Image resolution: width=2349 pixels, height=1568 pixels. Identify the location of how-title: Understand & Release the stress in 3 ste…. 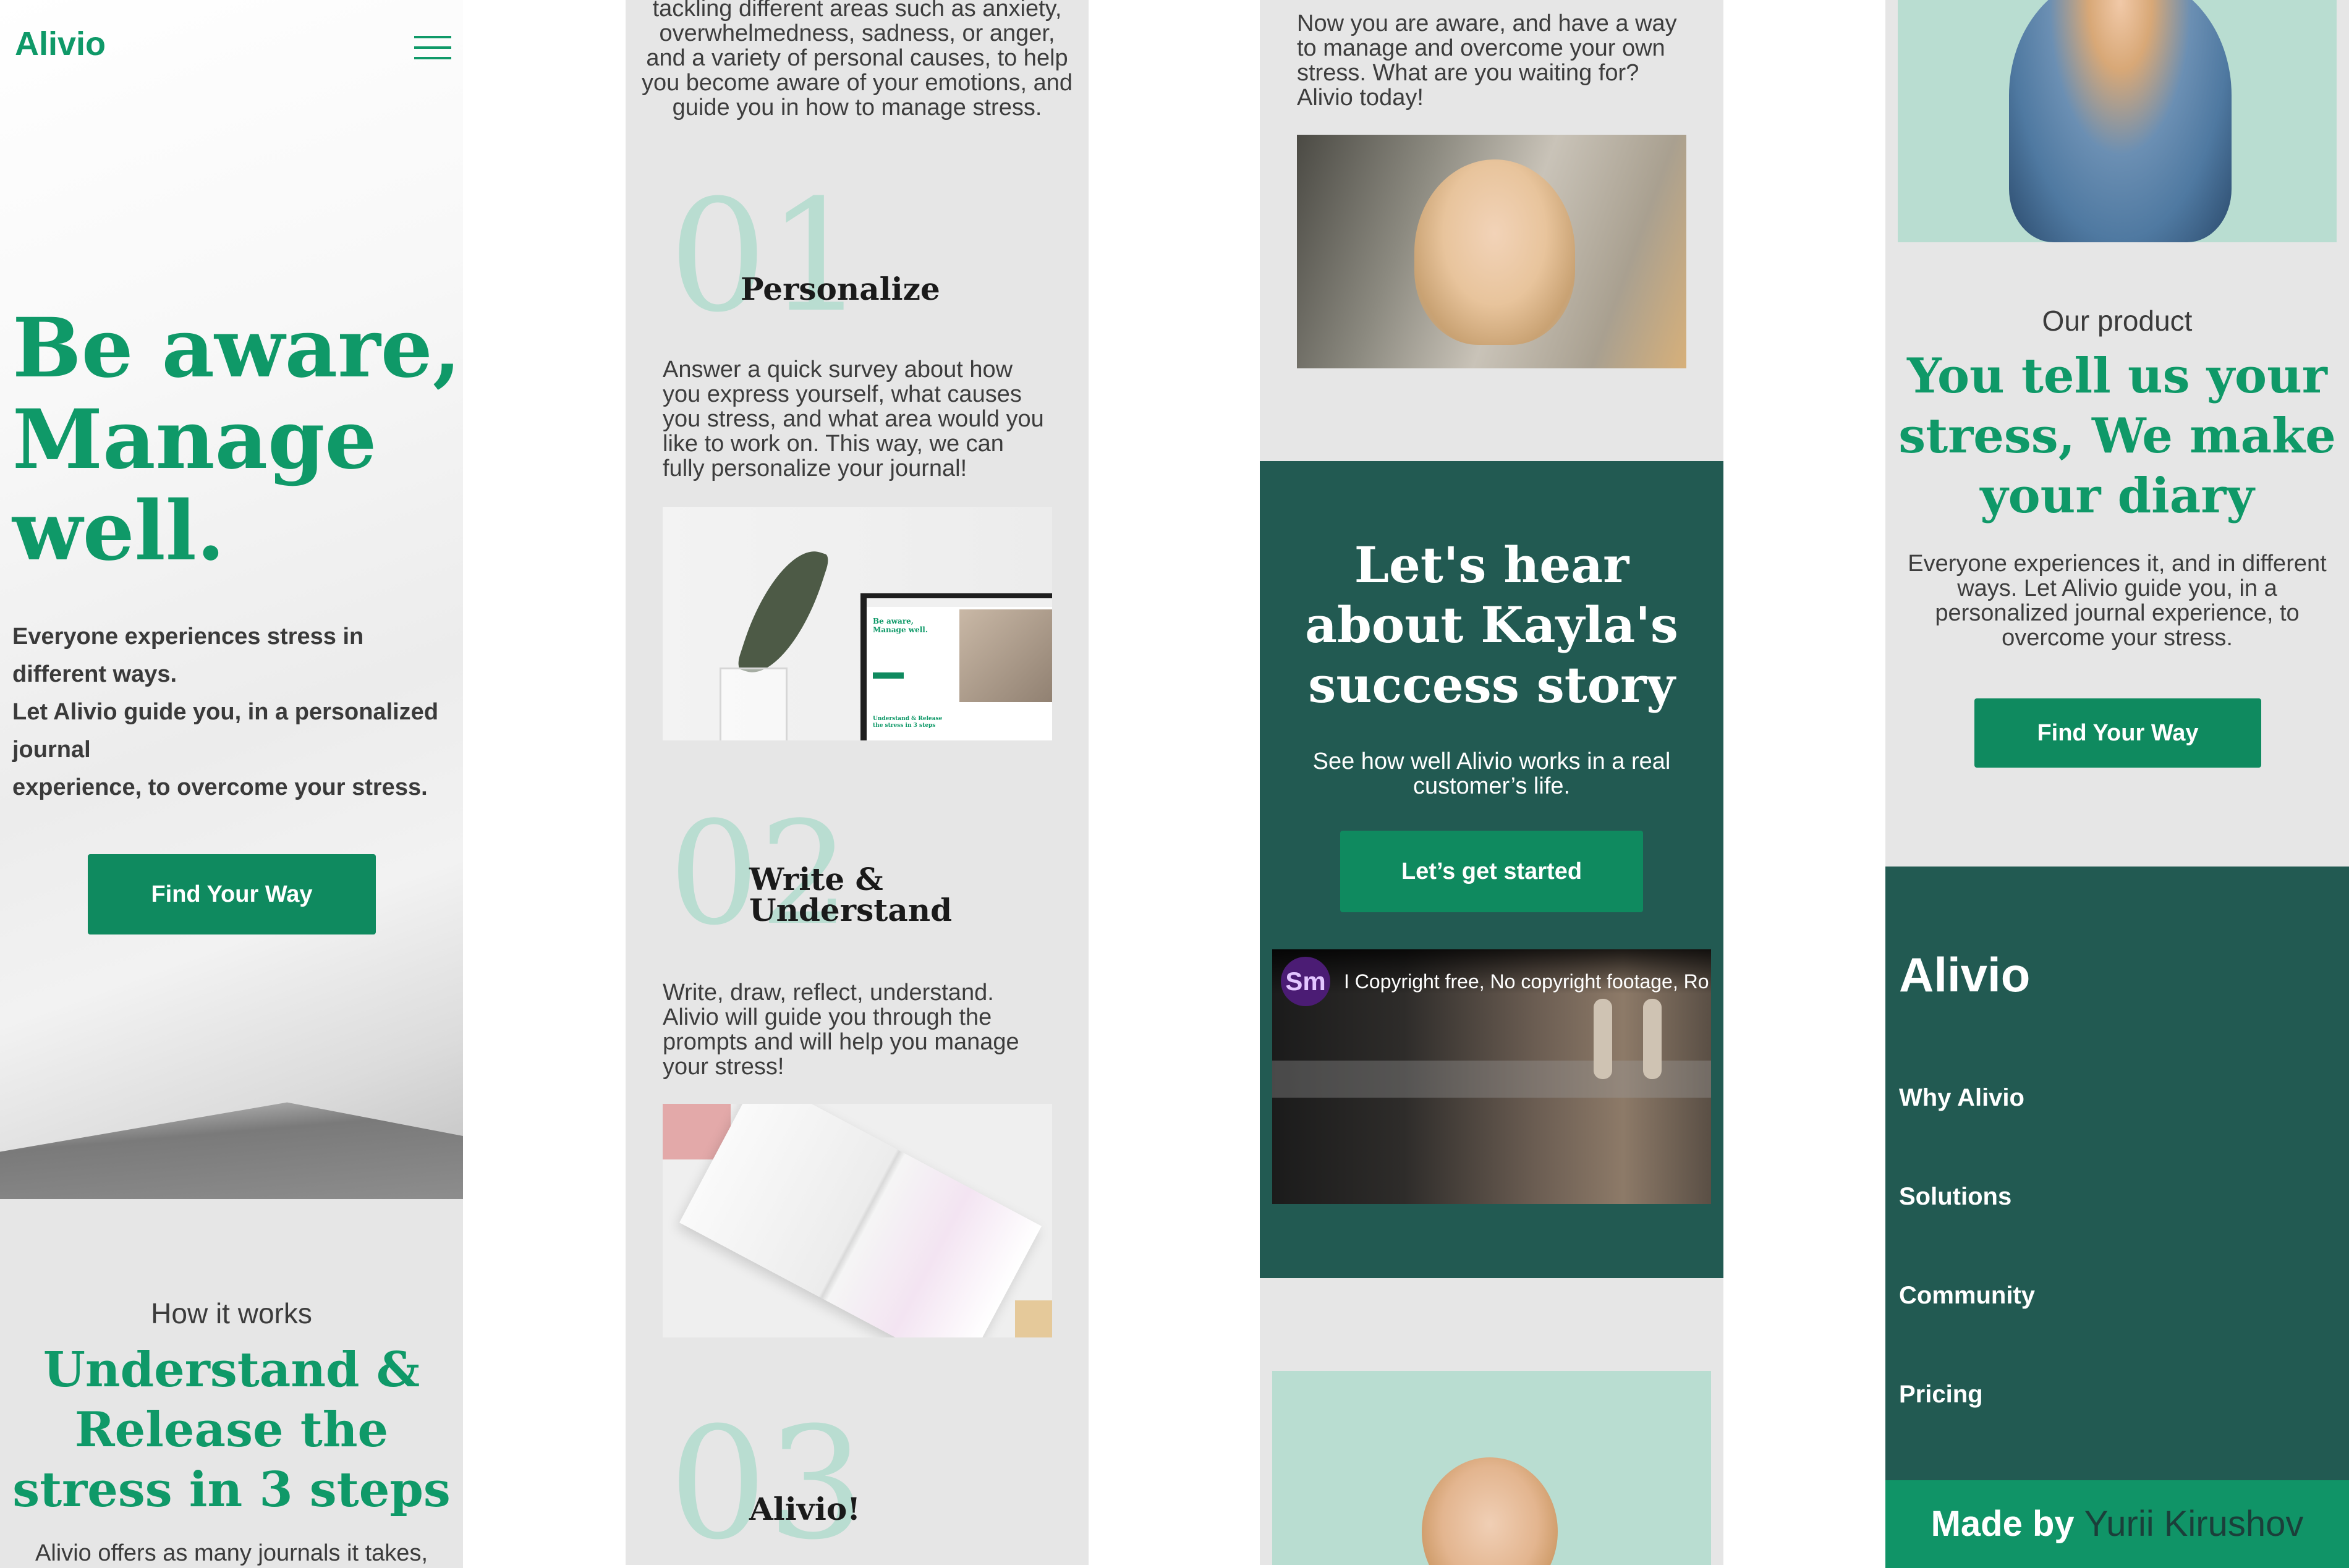
(231, 1430).